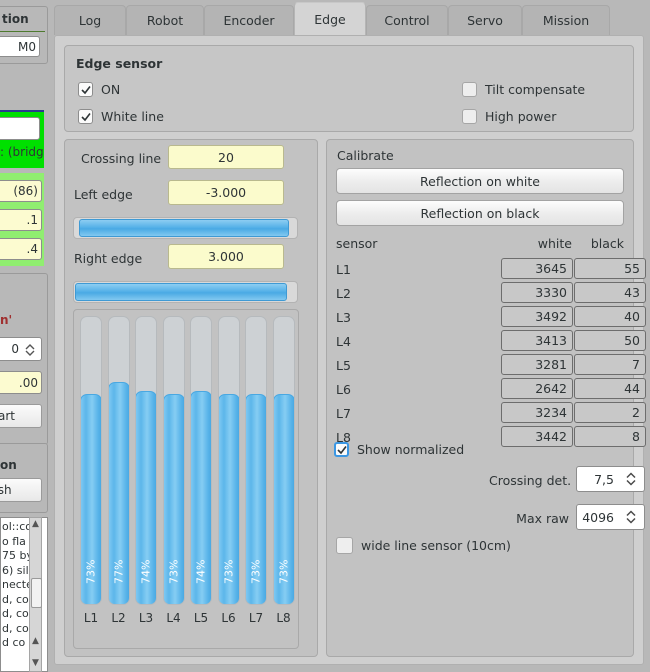 This screenshot has height=672, width=650. What do you see at coordinates (165, 20) in the screenshot?
I see `tab-robot: Robot` at bounding box center [165, 20].